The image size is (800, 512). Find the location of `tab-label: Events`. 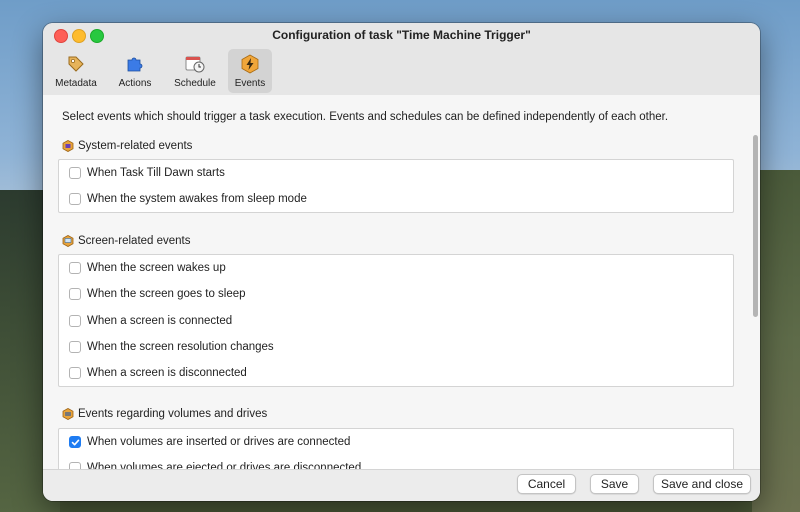

tab-label: Events is located at coordinates (250, 83).